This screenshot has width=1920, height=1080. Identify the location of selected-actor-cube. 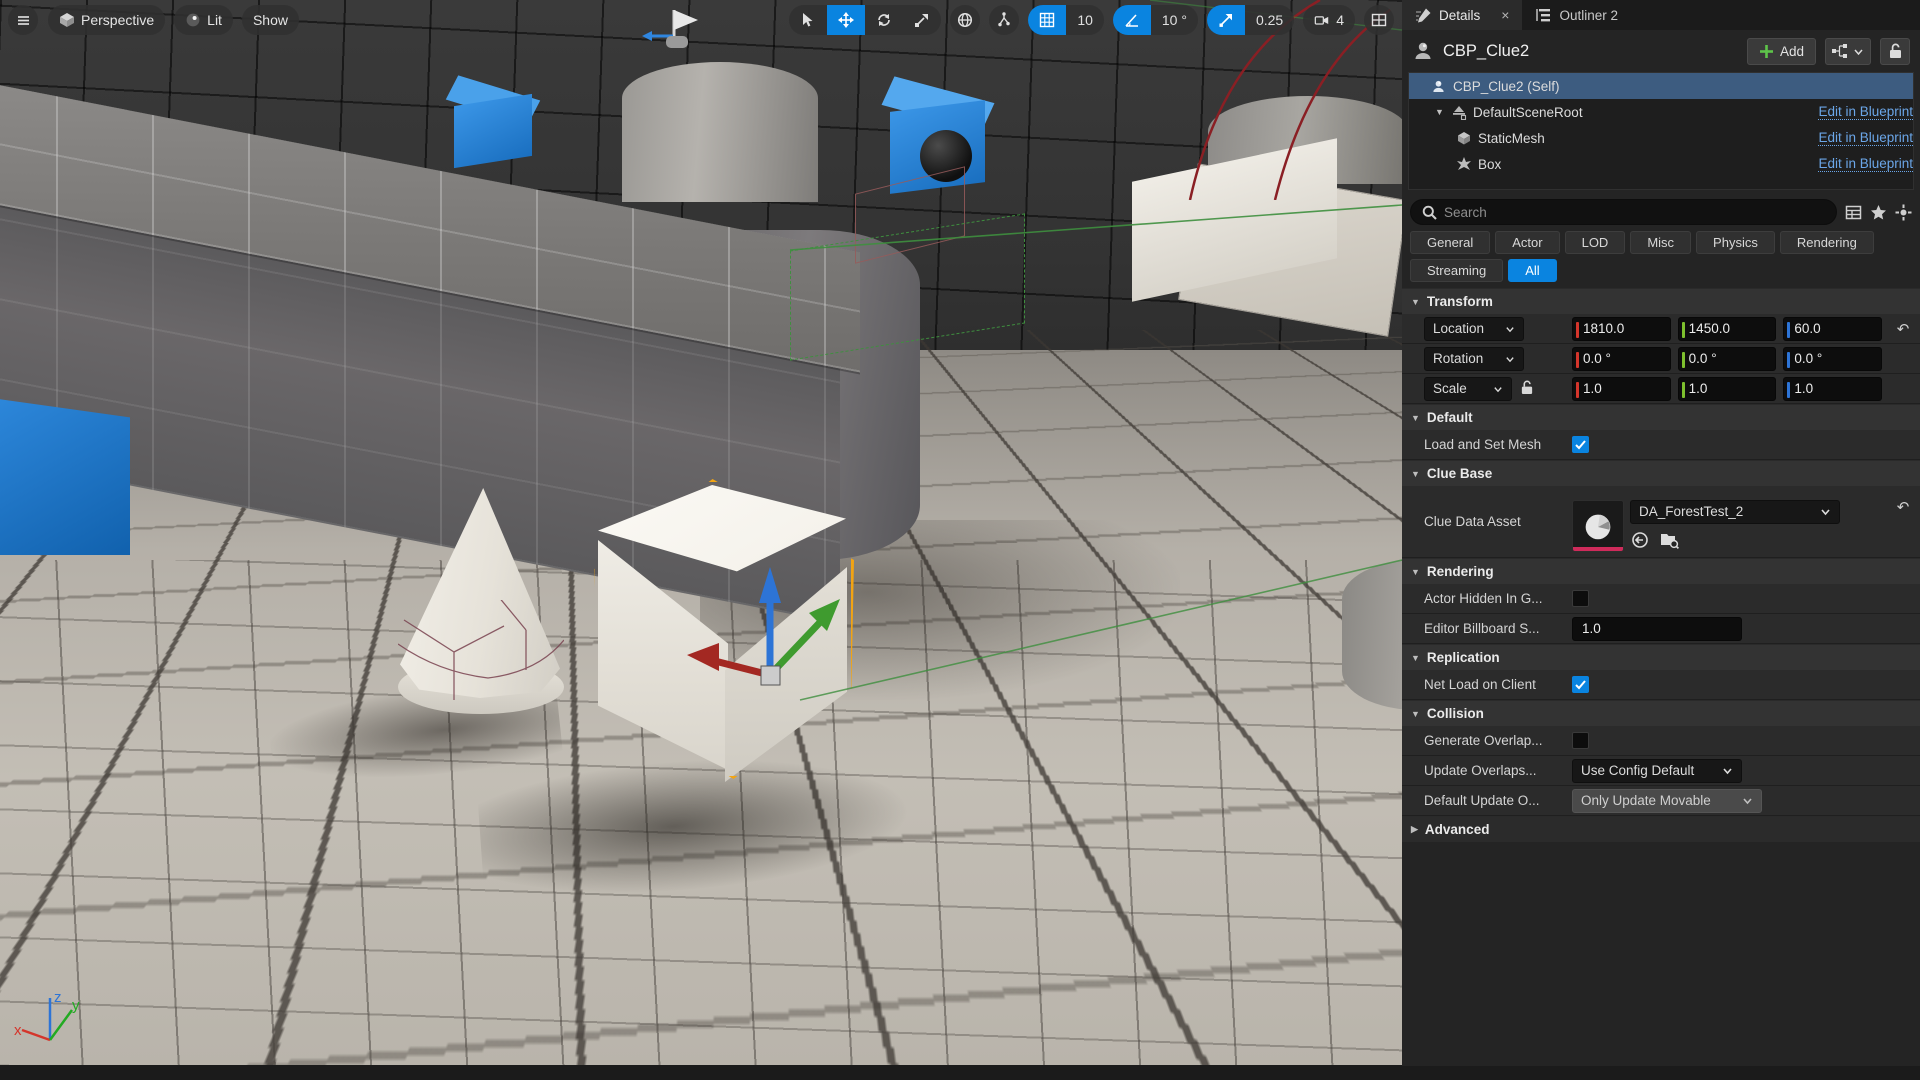
(725, 642).